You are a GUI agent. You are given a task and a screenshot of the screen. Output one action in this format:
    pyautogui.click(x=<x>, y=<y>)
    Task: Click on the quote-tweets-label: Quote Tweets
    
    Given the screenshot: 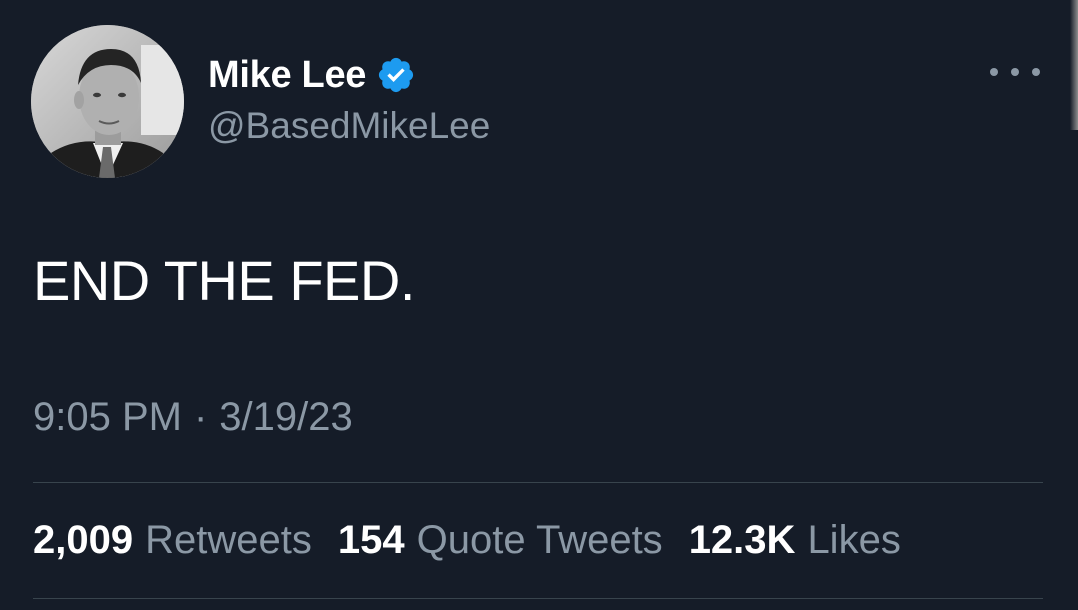 What is the action you would take?
    pyautogui.click(x=539, y=540)
    